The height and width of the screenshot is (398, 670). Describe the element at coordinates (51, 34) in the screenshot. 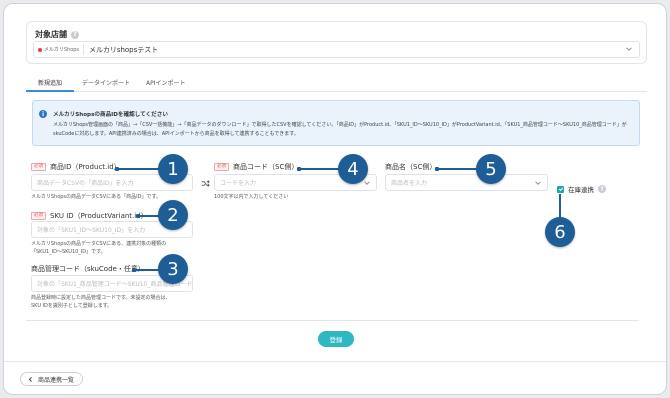

I see `store-title-label: 対象店舗` at that location.